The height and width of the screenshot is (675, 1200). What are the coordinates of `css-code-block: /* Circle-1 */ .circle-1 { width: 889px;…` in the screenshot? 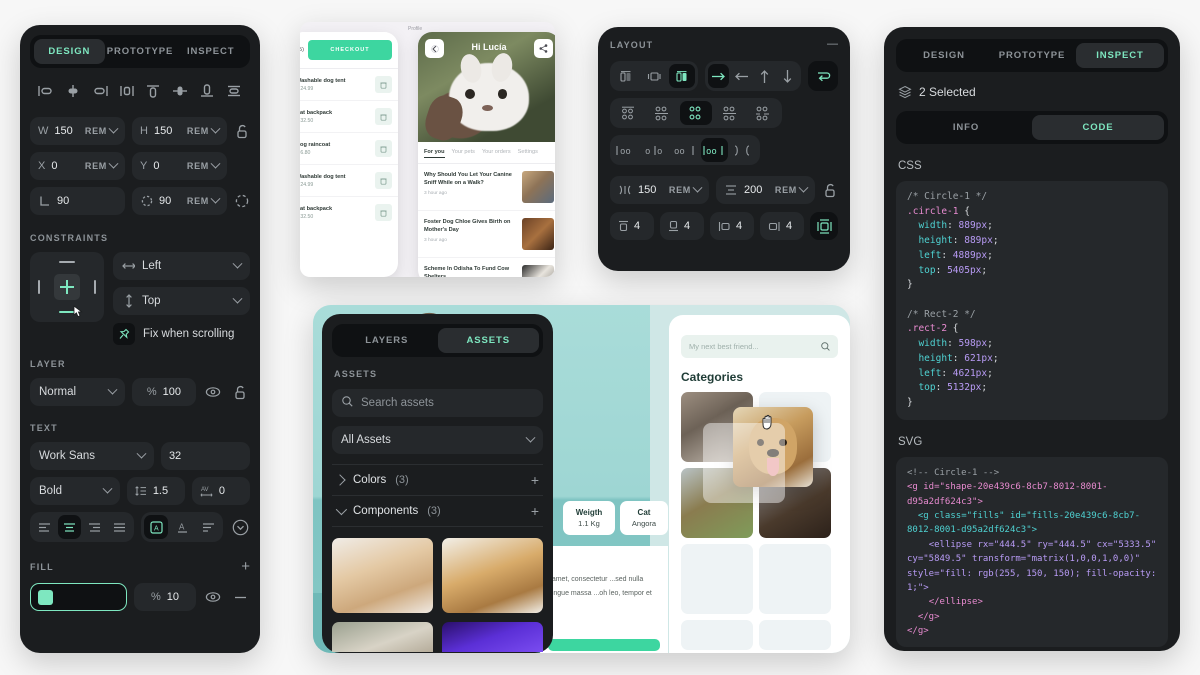 It's located at (1032, 300).